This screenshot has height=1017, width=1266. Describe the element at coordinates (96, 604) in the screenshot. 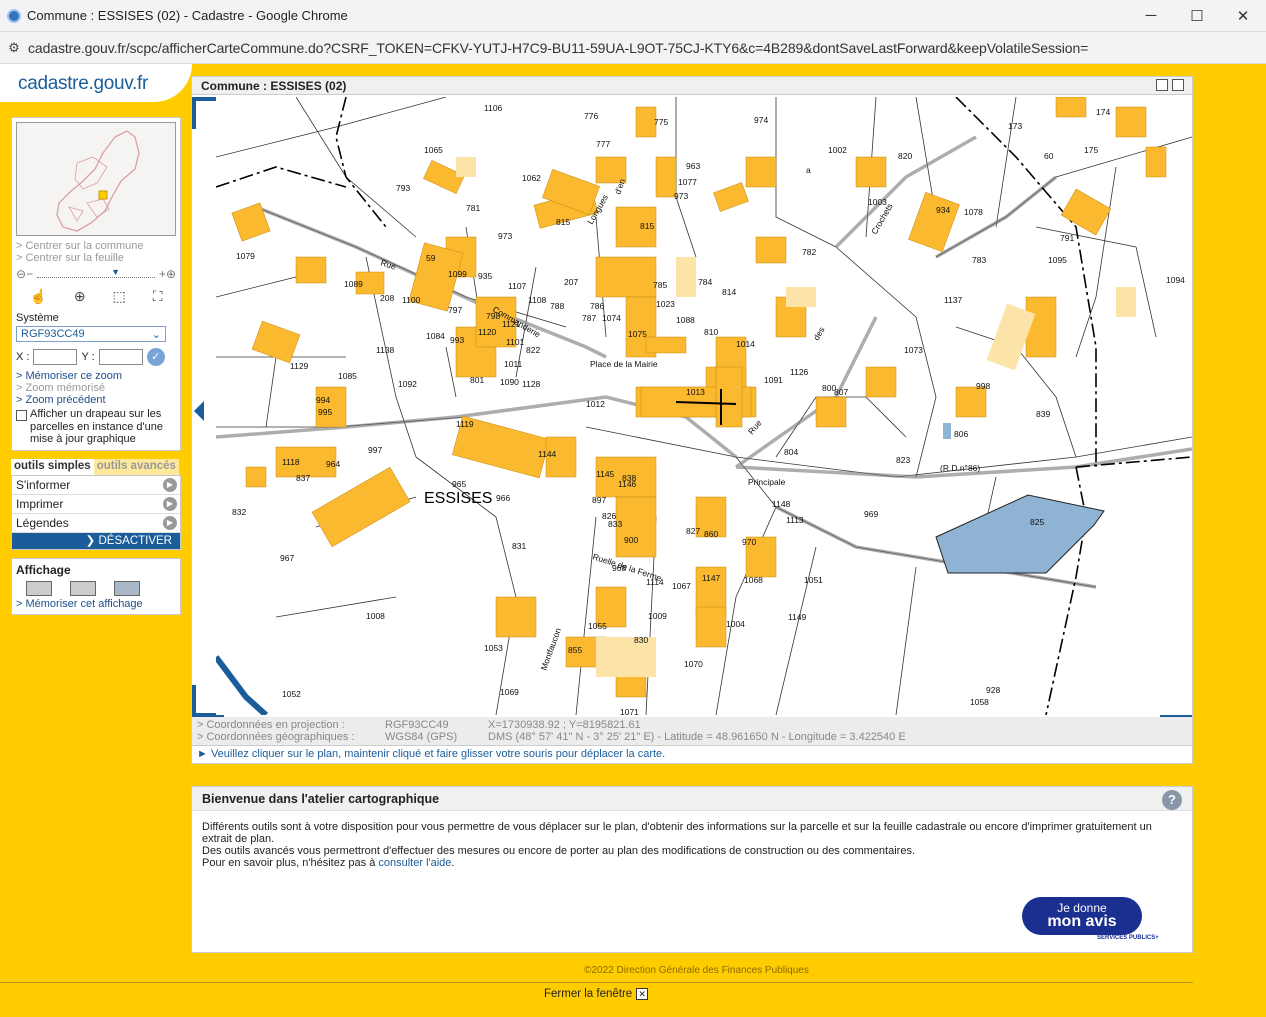

I see `memo-affichage-link: > Mémoriser cet affichage` at that location.